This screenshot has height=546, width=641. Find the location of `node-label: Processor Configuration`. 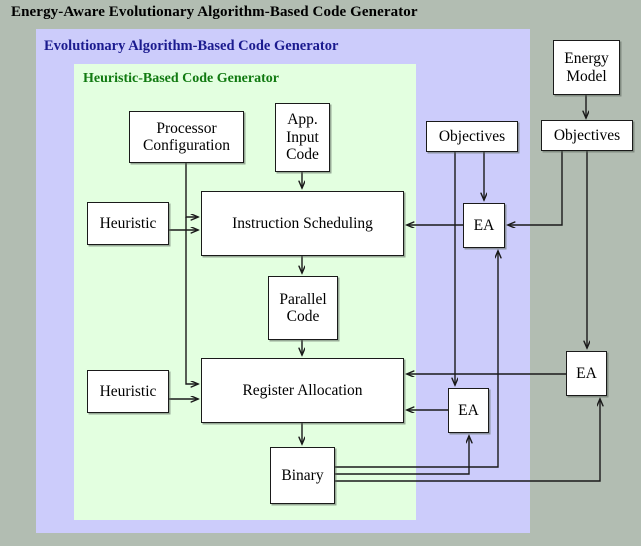

node-label: Processor Configuration is located at coordinates (186, 136).